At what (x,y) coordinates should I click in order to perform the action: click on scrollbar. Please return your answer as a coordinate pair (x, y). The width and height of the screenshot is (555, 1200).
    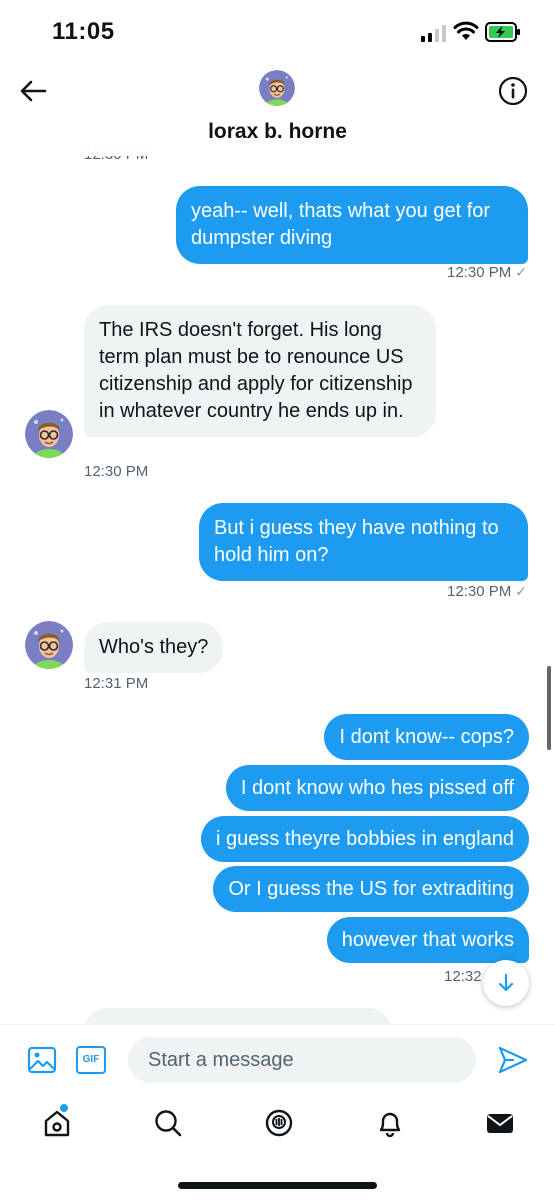
    Looking at the image, I should click on (549, 708).